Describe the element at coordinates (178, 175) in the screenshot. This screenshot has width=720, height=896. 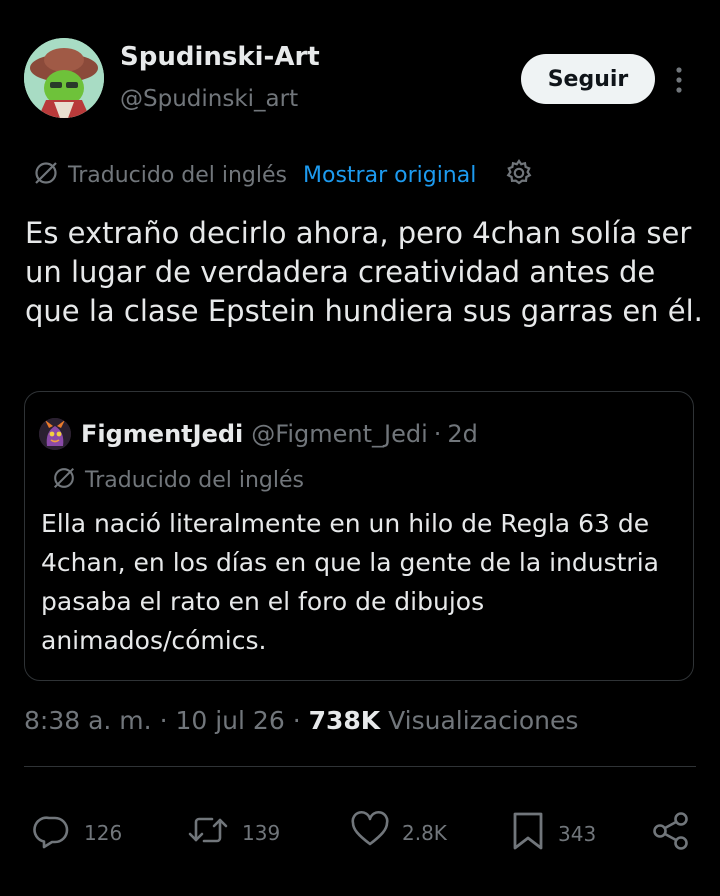
I see `translated-label: Traducido del inglés` at that location.